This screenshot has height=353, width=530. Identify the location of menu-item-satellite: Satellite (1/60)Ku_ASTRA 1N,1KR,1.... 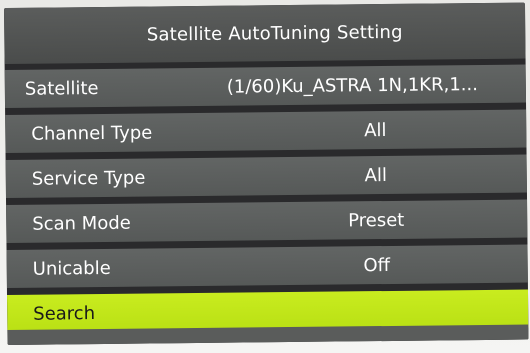
(265, 86).